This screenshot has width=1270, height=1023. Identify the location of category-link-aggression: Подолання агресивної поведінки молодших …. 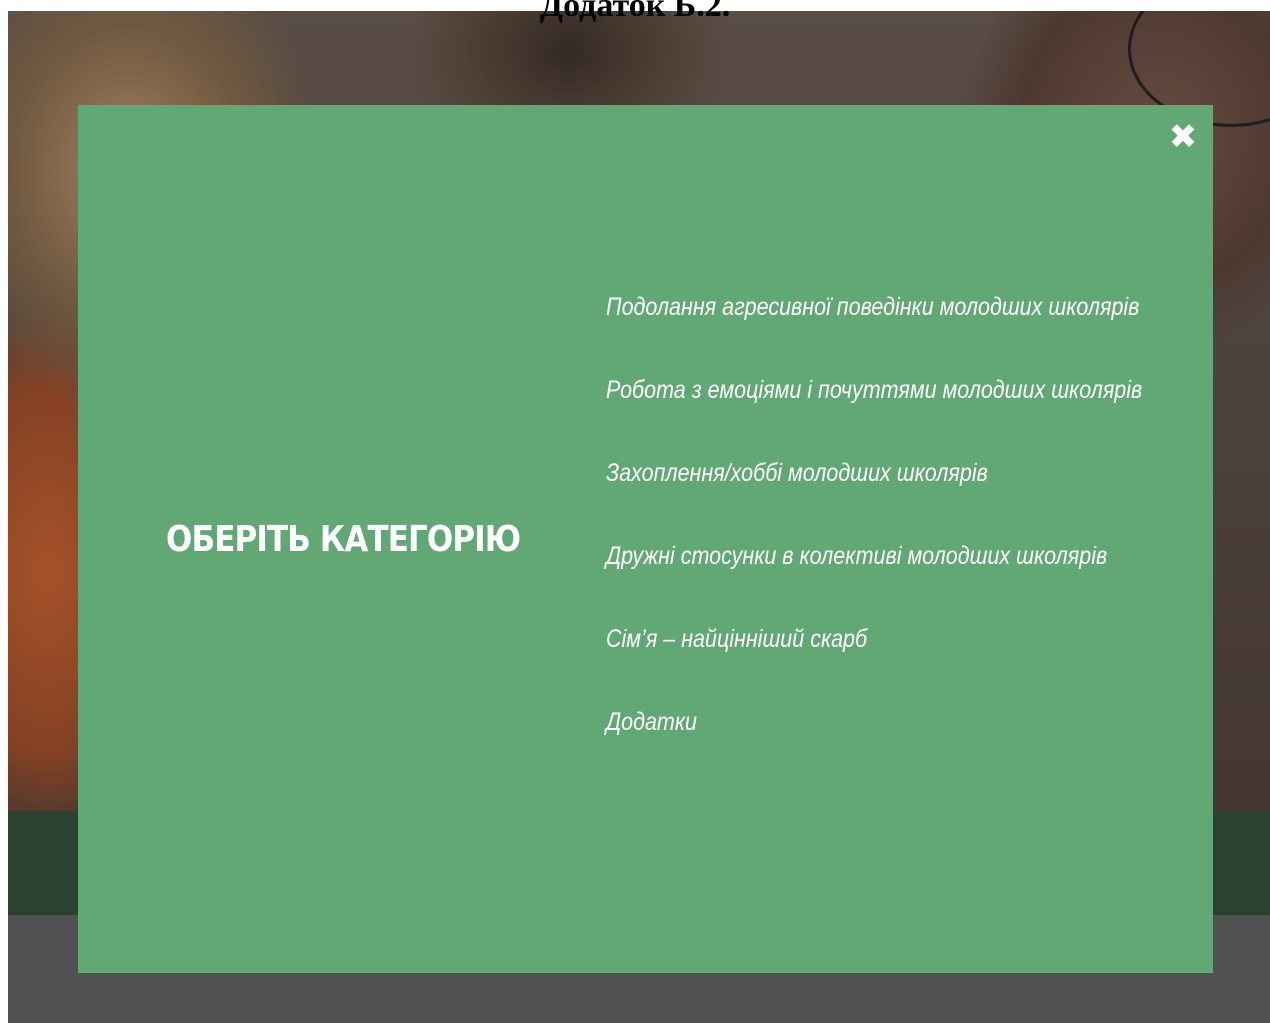
(872, 307).